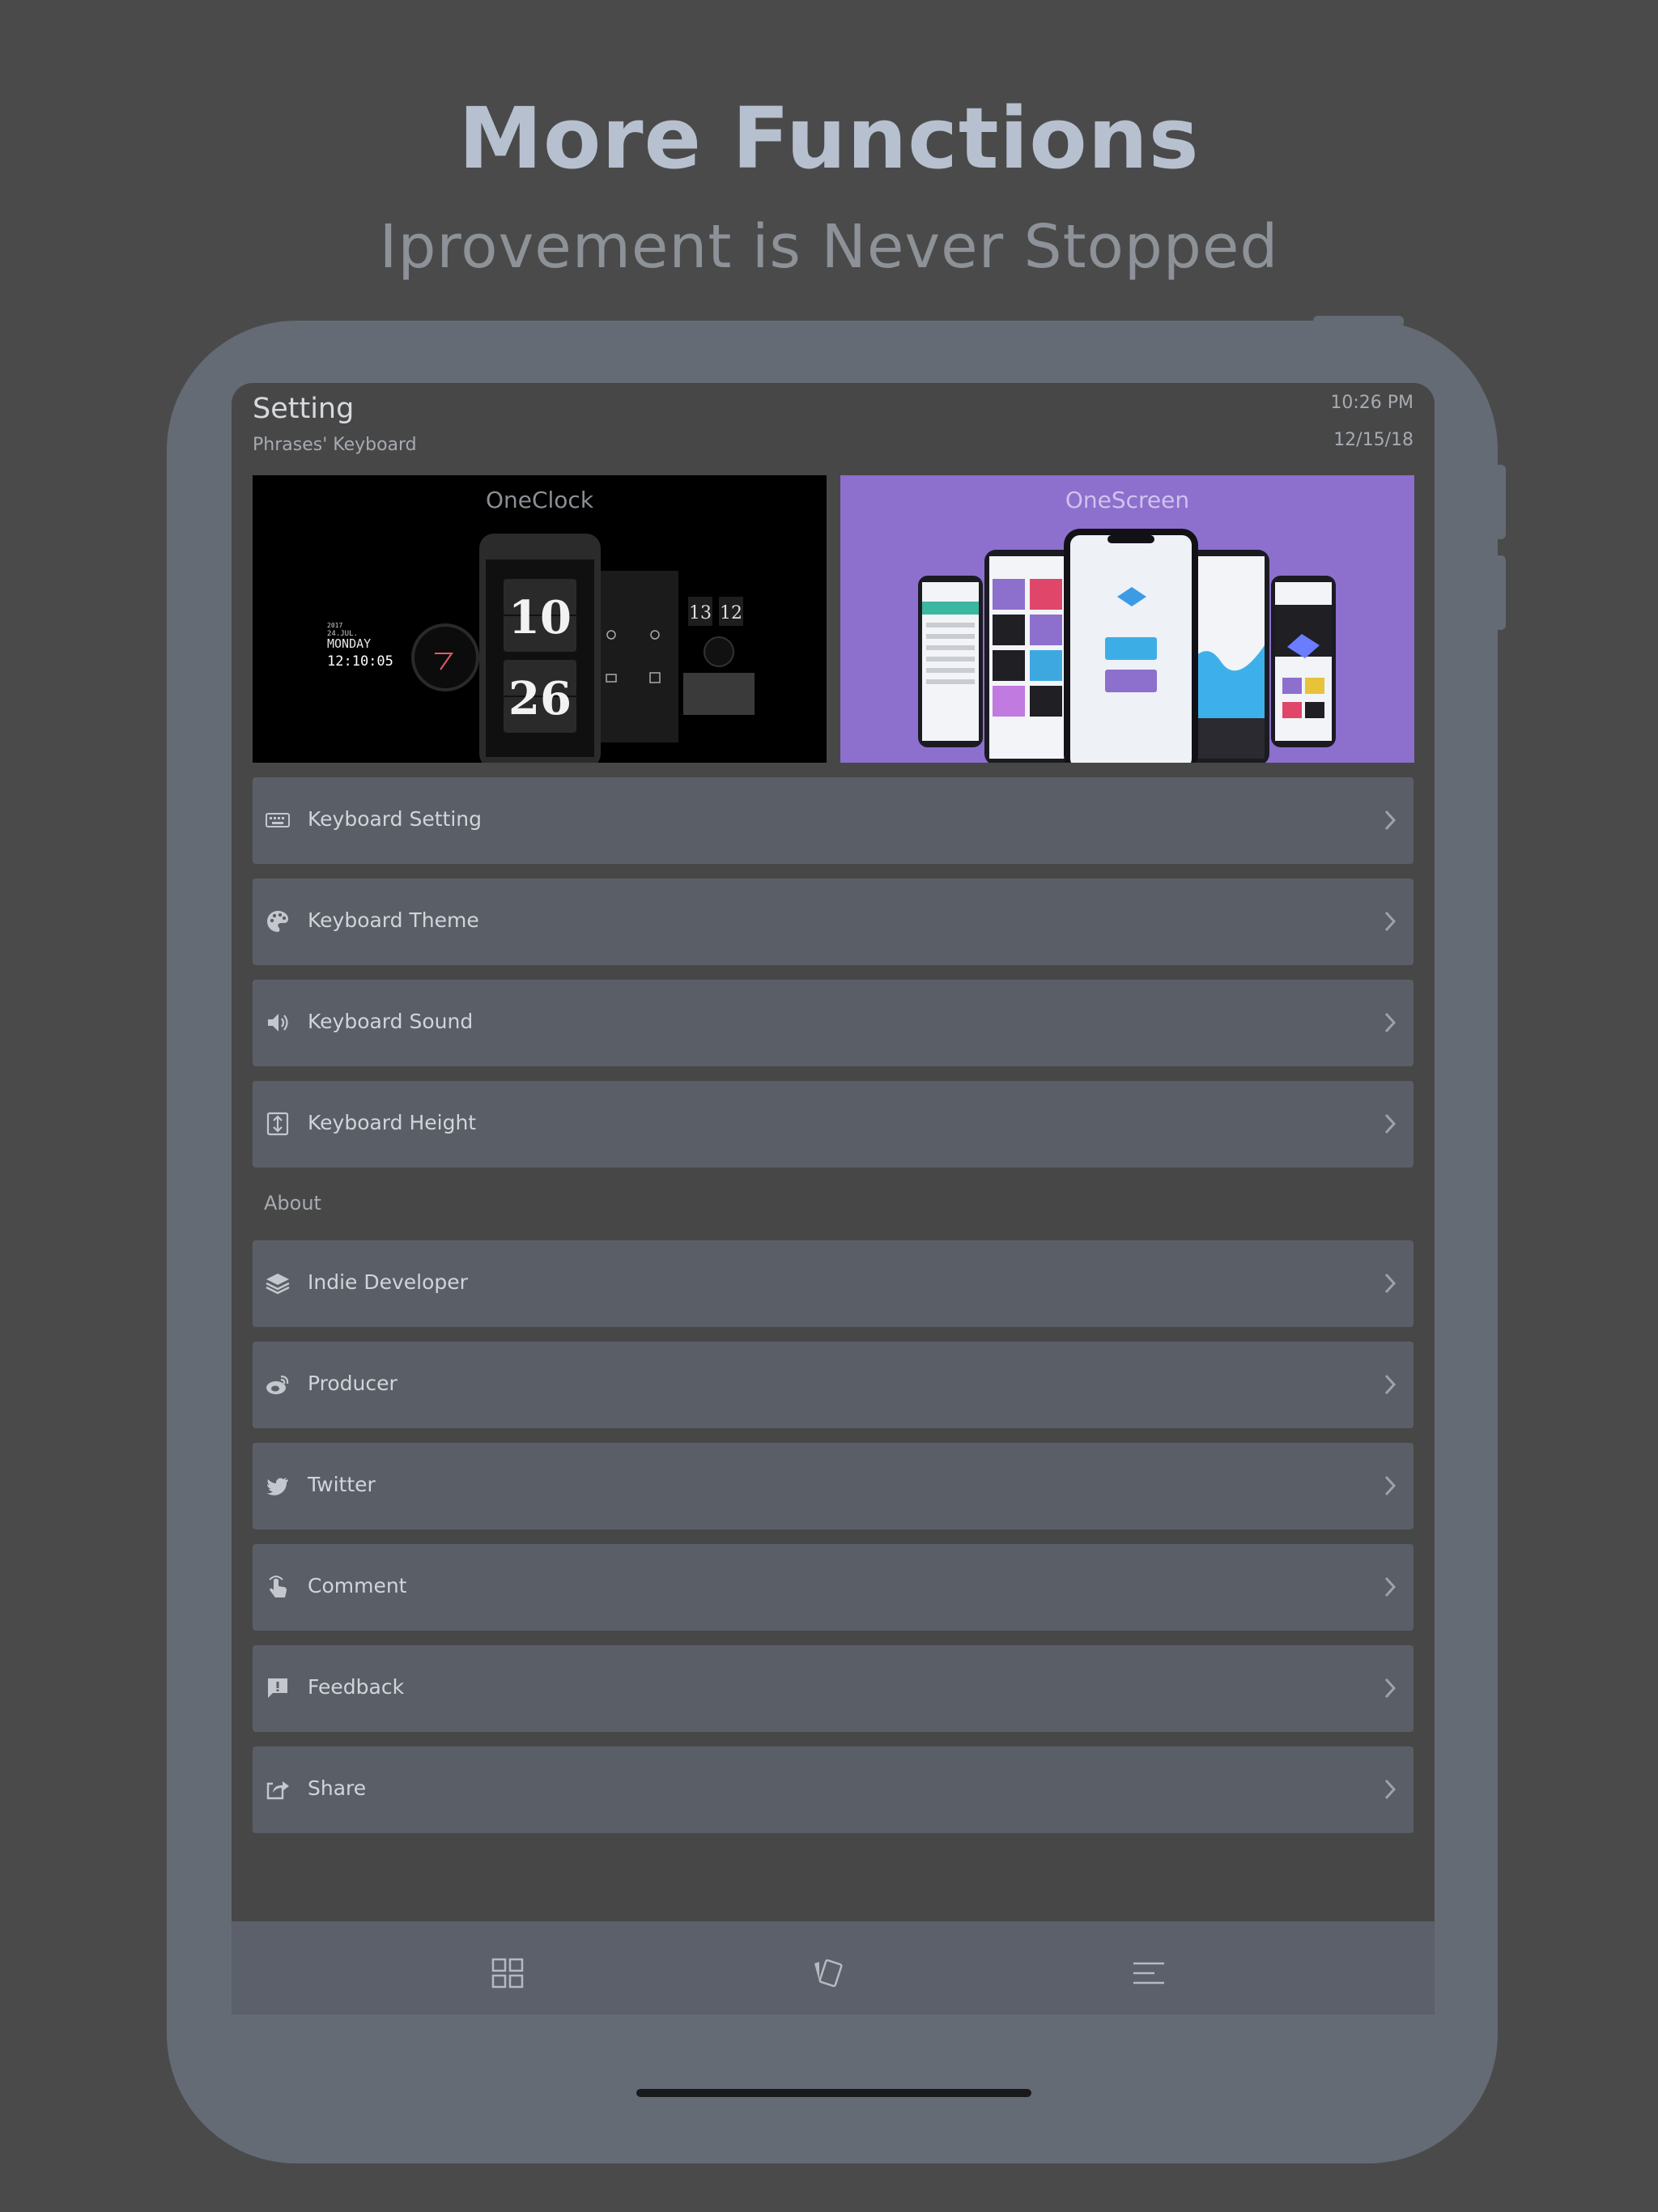 The image size is (1658, 2212). What do you see at coordinates (833, 1689) in the screenshot?
I see `feedback-row: Feedback` at bounding box center [833, 1689].